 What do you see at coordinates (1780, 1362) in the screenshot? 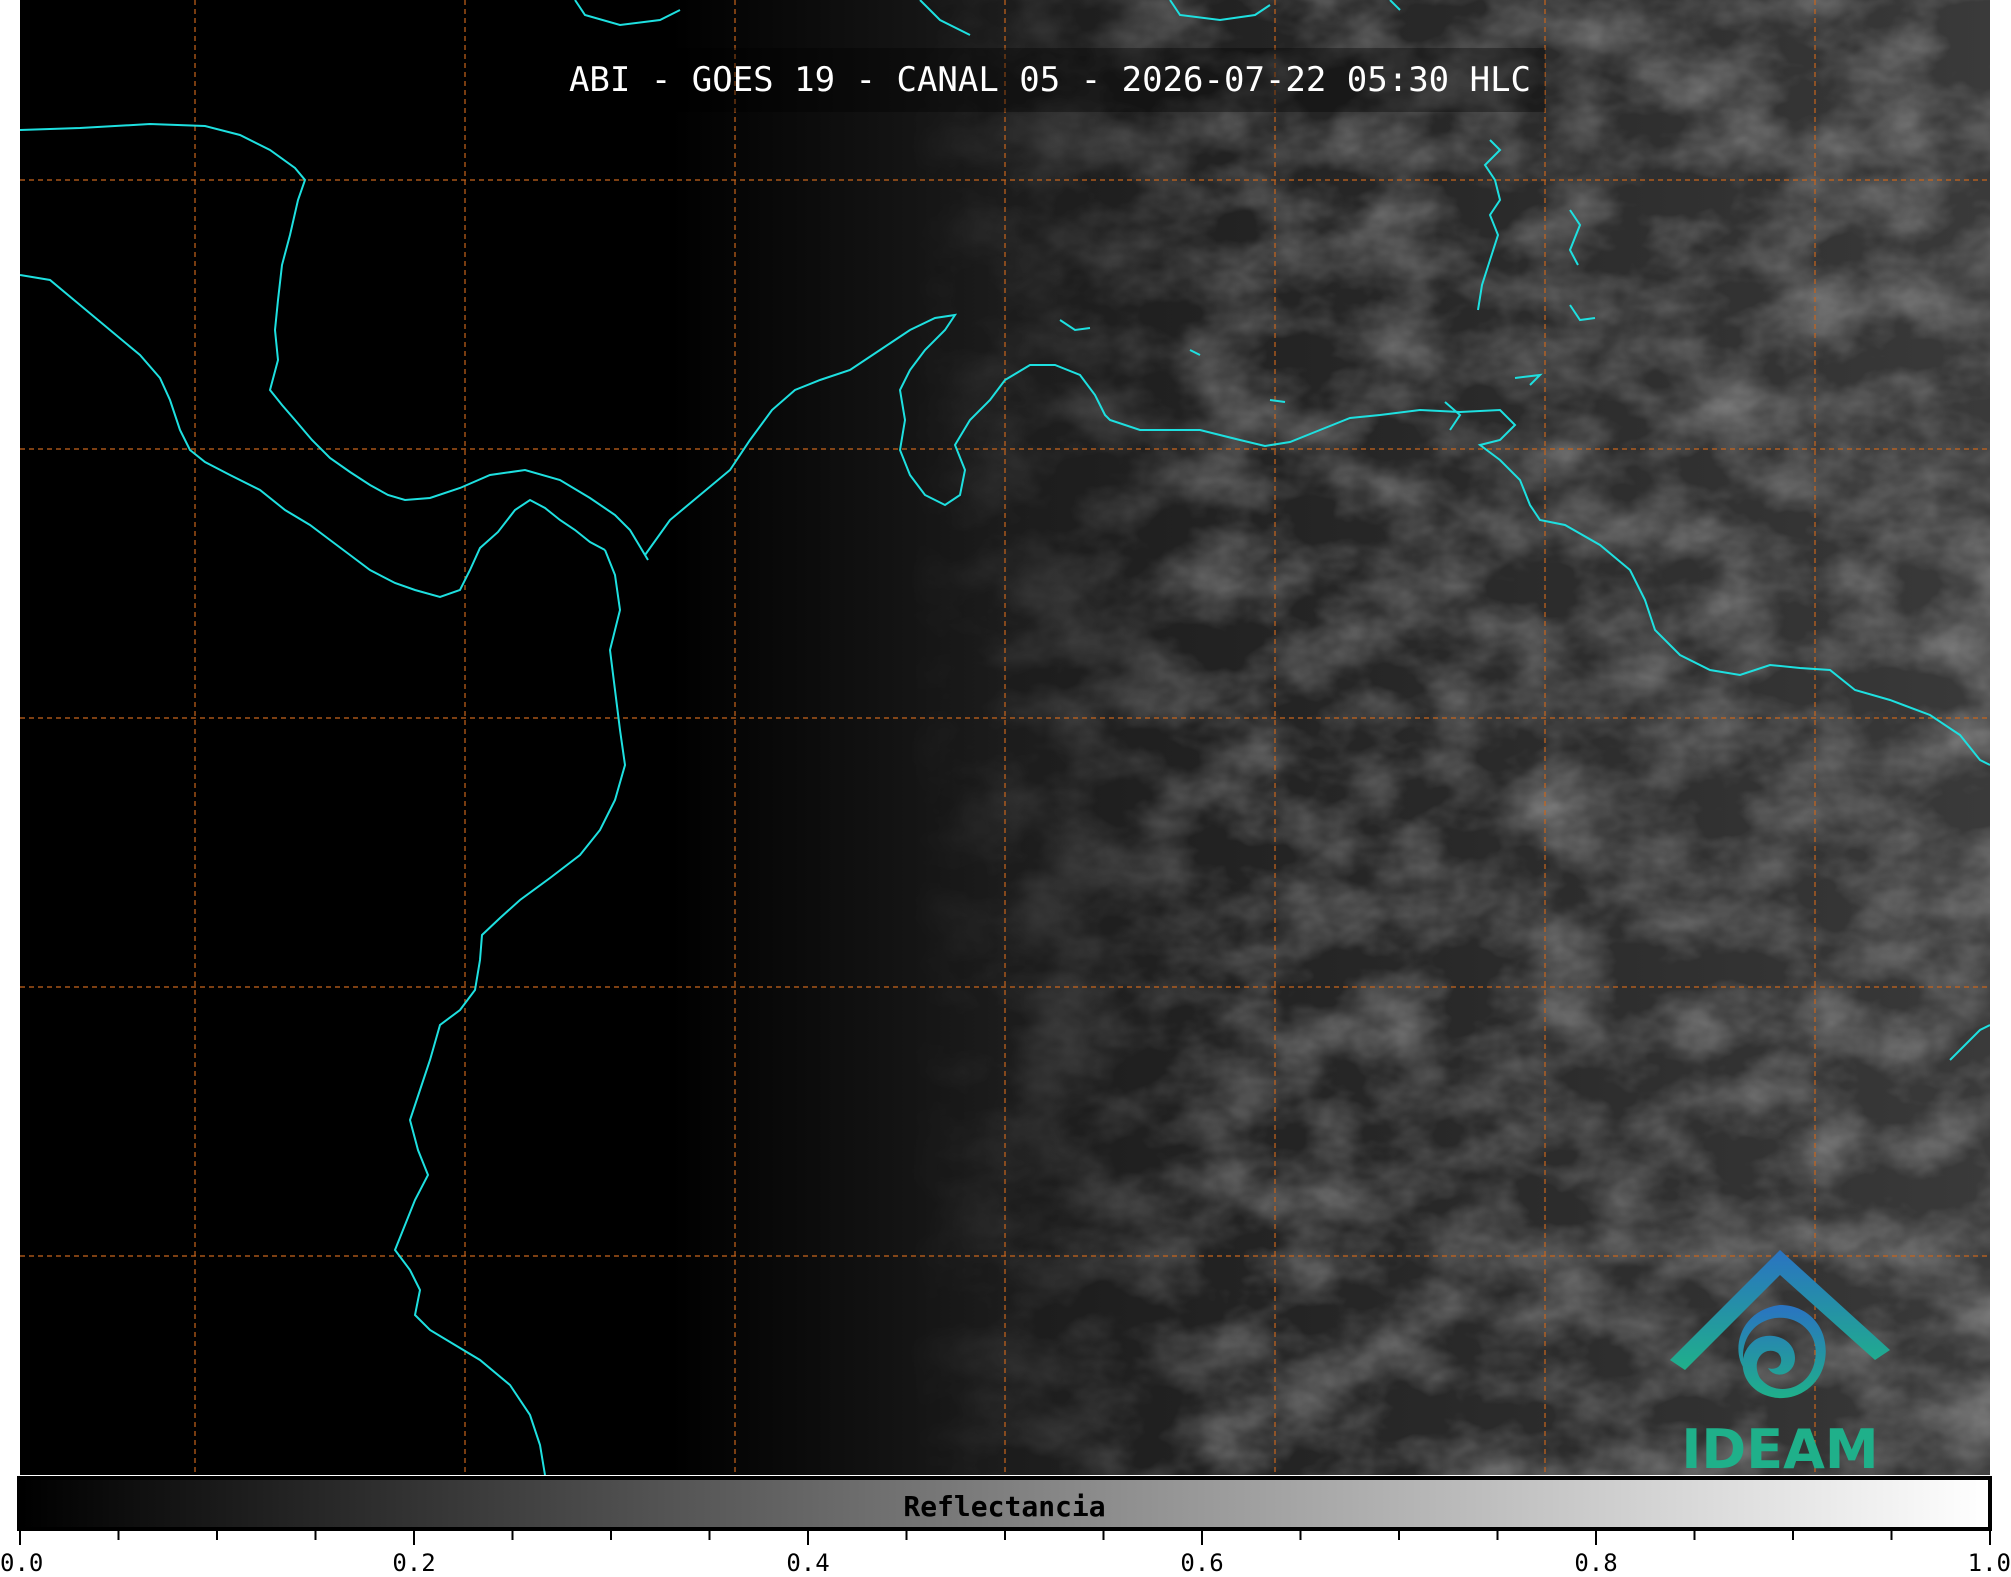
I see `ideam-logo-icon: IDEAM` at bounding box center [1780, 1362].